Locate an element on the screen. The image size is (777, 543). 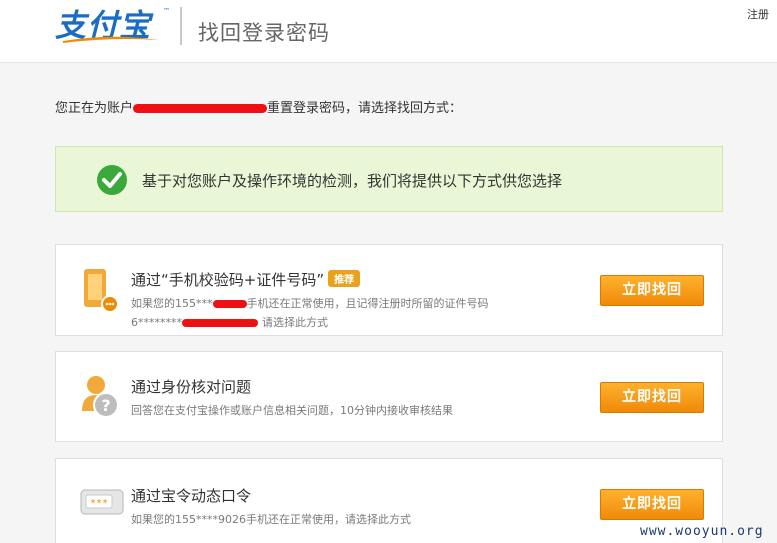
header: 支付宝 ™ 找回登录密码 注册 is located at coordinates (388, 31).